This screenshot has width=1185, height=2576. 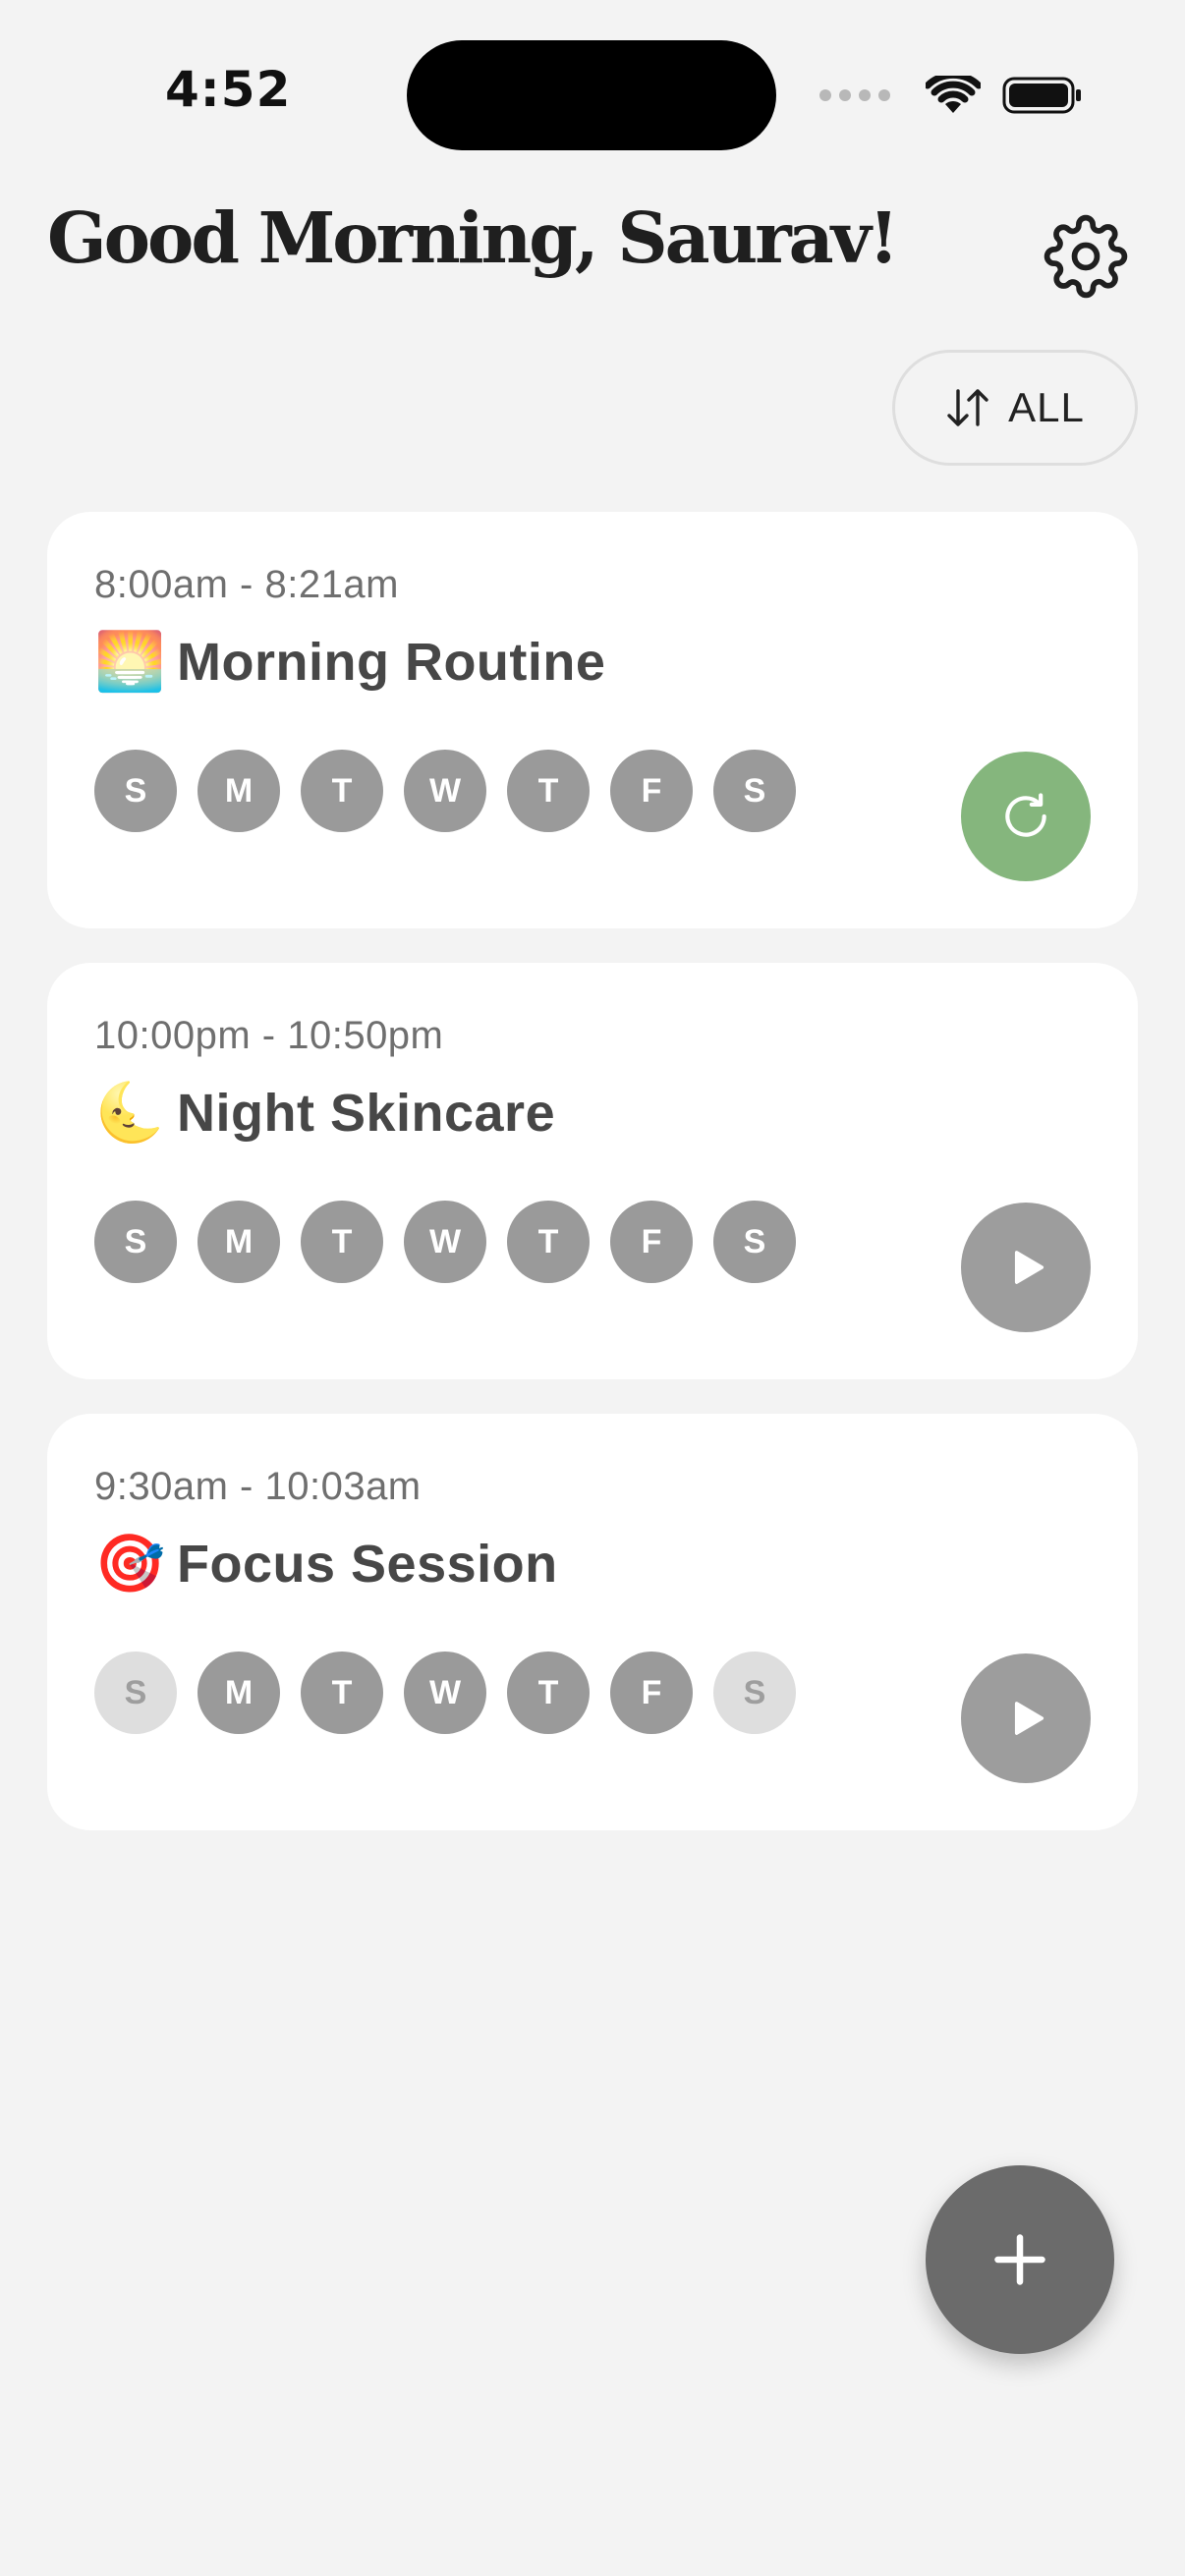 I want to click on routine-title: Night Skincare, so click(x=367, y=1113).